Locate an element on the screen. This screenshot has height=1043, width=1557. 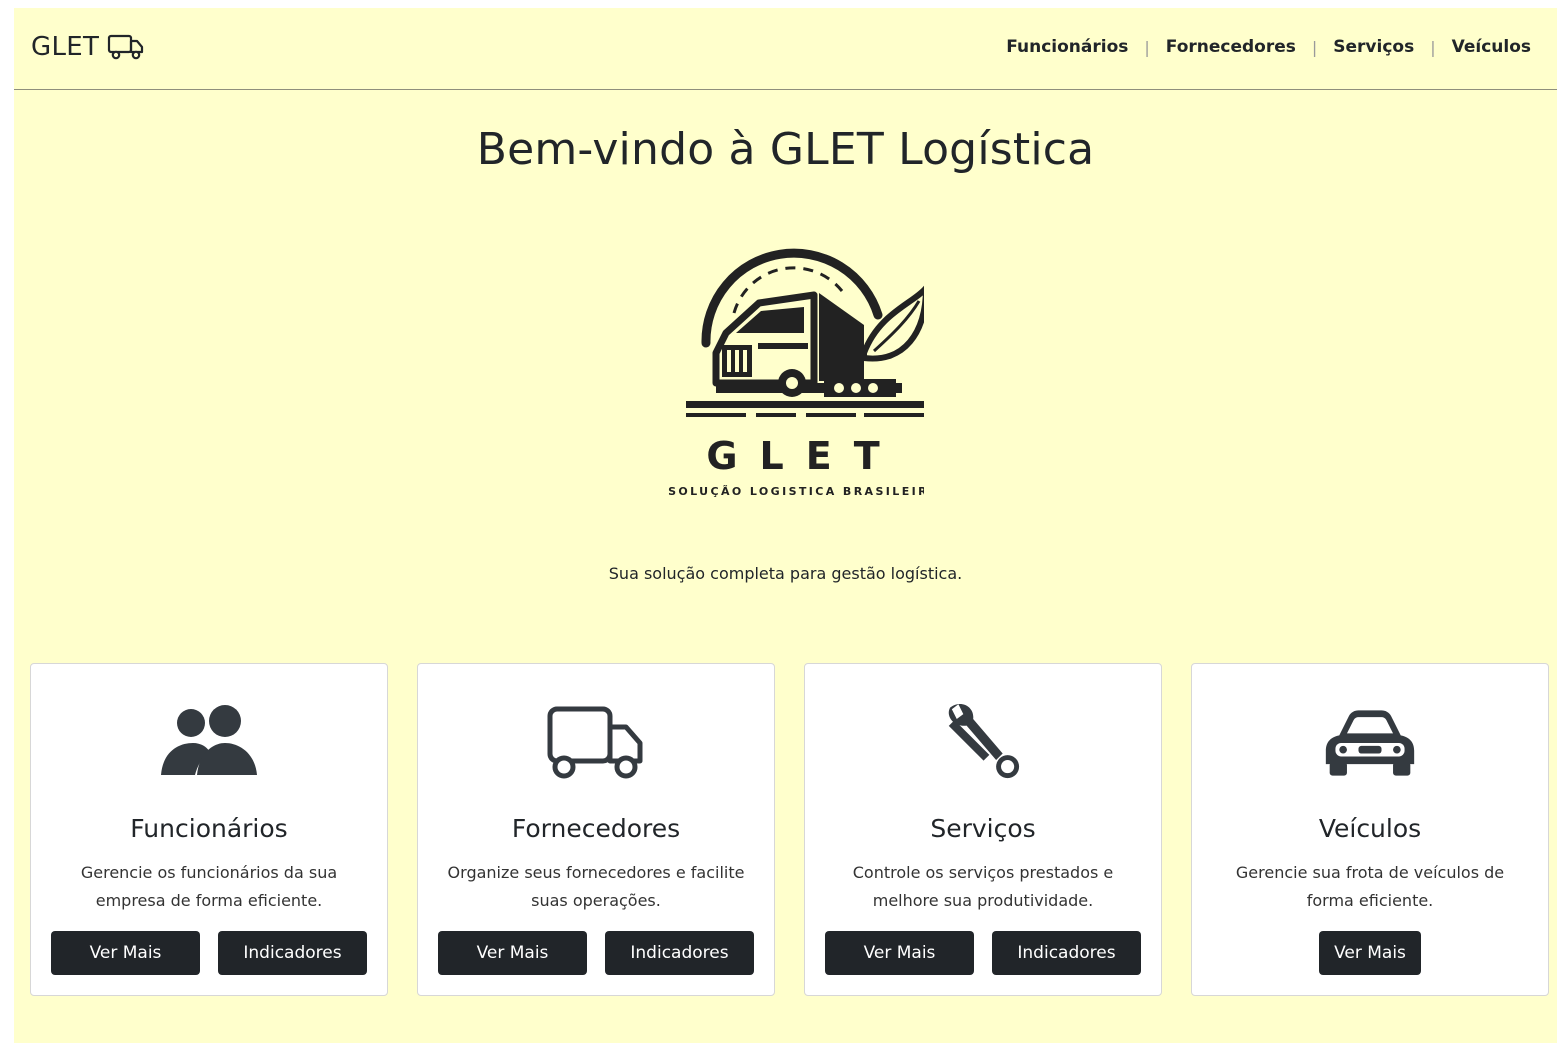
brand-name: GLET is located at coordinates (65, 47).